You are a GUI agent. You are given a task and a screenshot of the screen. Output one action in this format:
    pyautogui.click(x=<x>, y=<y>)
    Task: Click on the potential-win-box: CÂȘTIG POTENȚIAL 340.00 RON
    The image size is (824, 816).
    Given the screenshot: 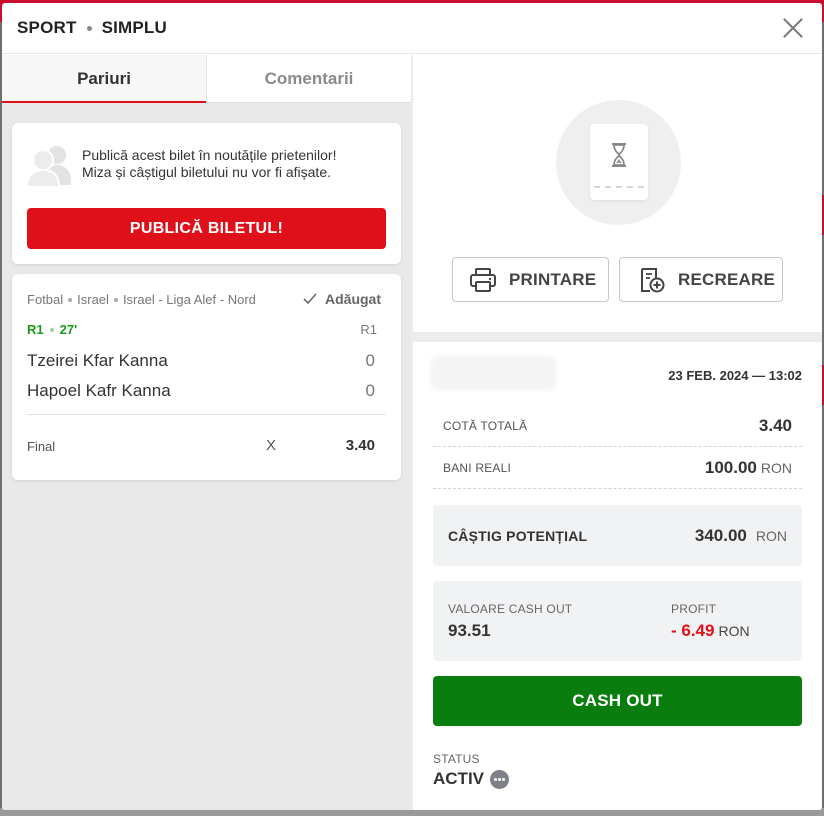 What is the action you would take?
    pyautogui.click(x=617, y=535)
    